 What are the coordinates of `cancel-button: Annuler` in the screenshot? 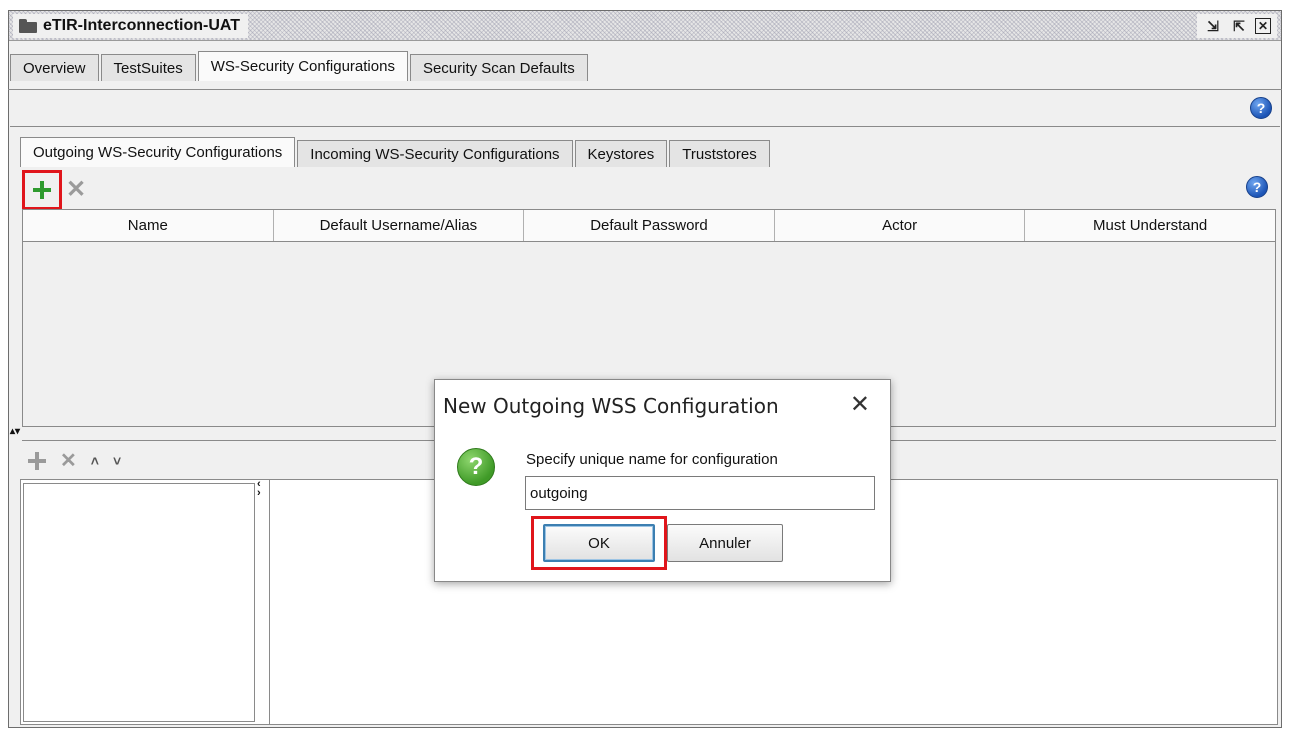 It's located at (725, 543).